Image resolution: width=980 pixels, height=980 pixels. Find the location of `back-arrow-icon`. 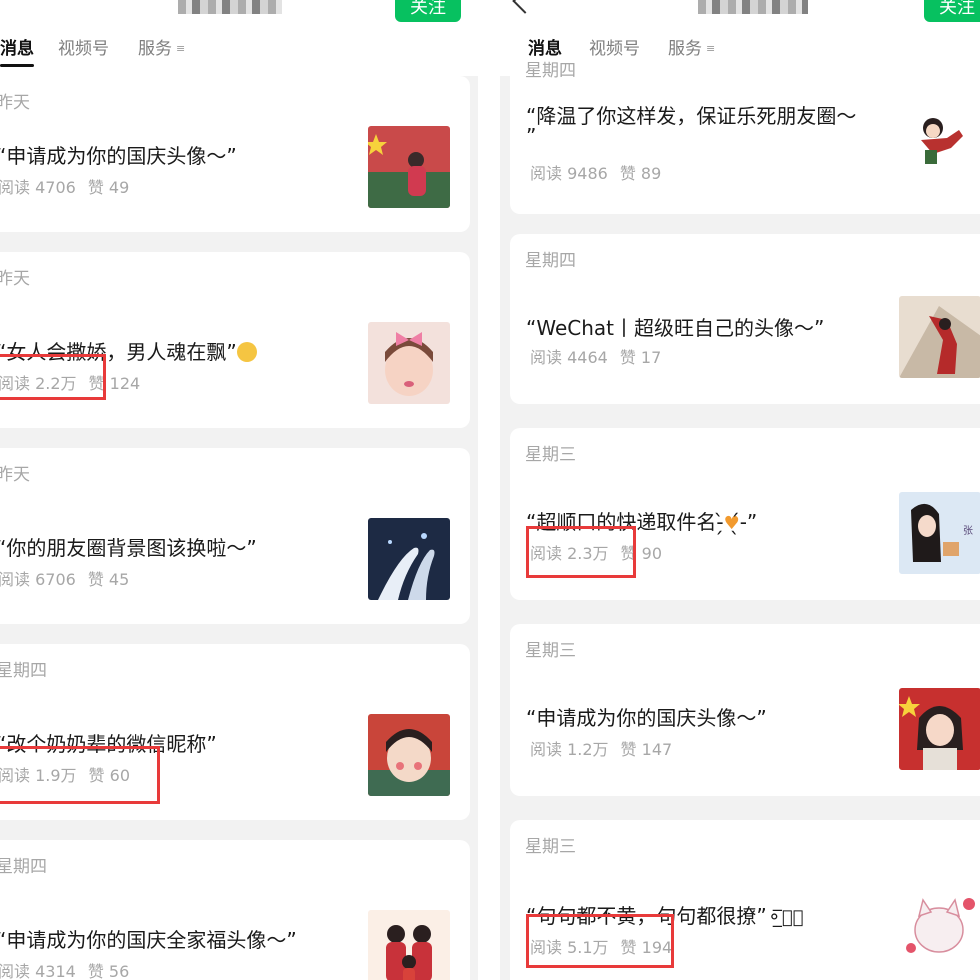

back-arrow-icon is located at coordinates (525, 7).